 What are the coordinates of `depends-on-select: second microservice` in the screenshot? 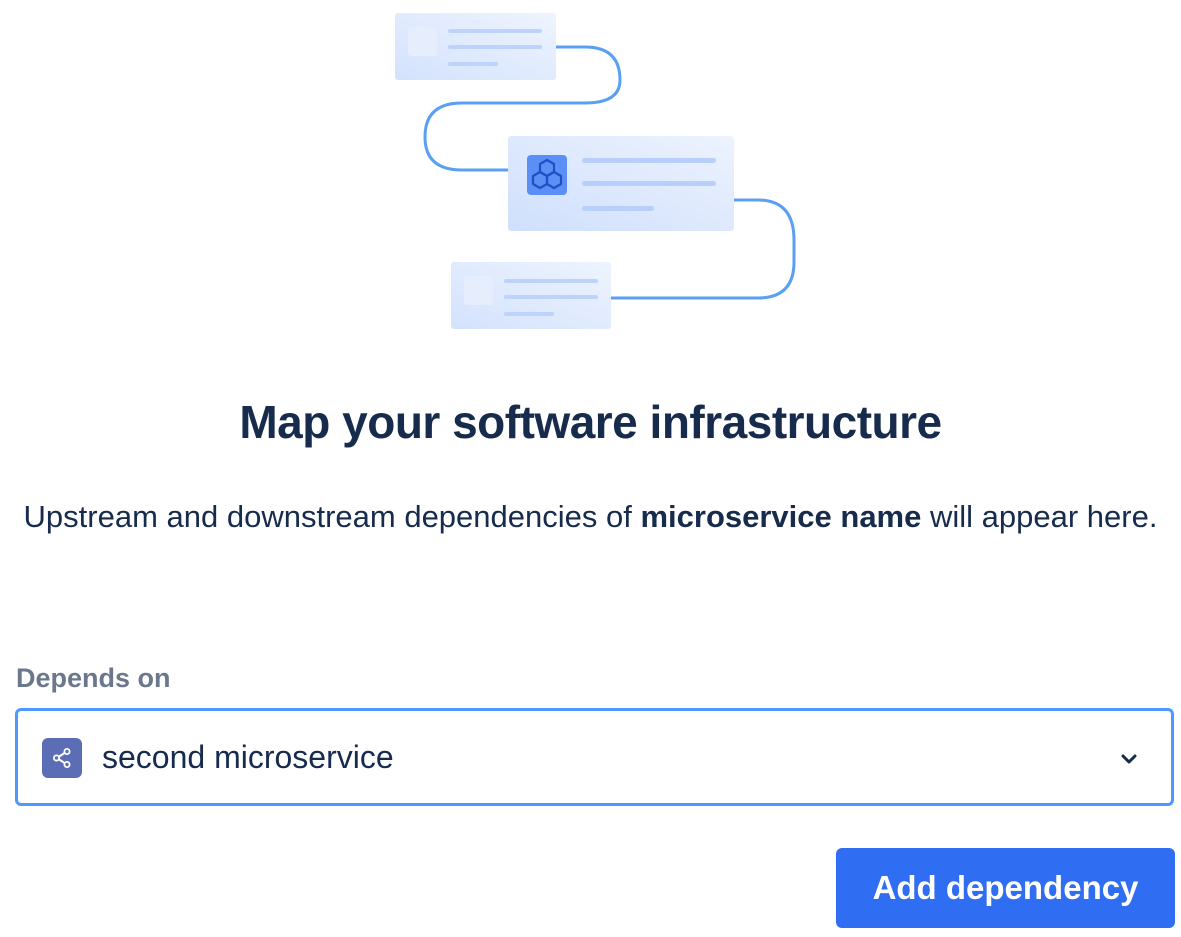 It's located at (594, 757).